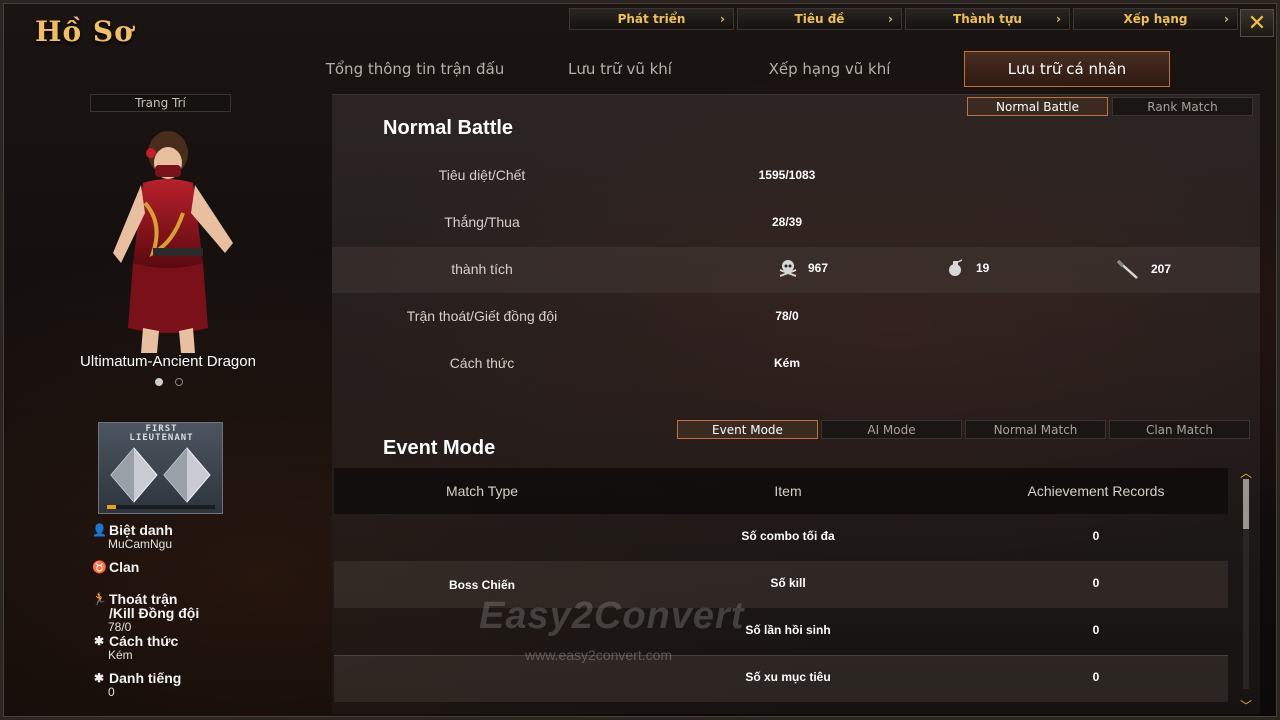 The height and width of the screenshot is (720, 1280). What do you see at coordinates (796, 317) in the screenshot?
I see `stat-row-desert: Trận thoát/Giết đồng đội 78/0` at bounding box center [796, 317].